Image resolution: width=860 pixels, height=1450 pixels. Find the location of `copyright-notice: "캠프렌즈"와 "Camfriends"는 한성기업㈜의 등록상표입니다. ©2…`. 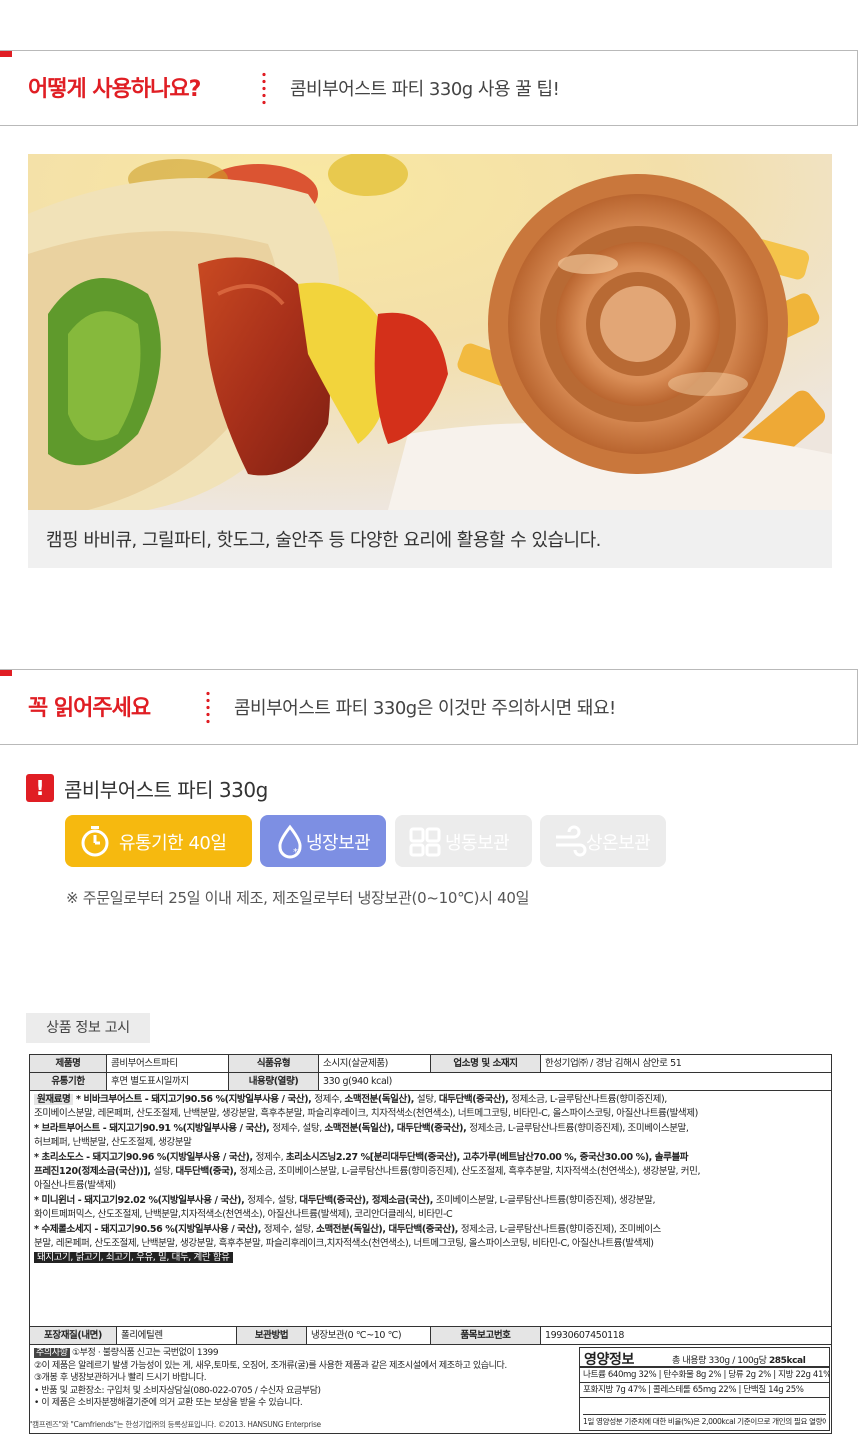

copyright-notice: "캠프렌즈"와 "Camfriends"는 한성기업㈜의 등록상표입니다. ©2… is located at coordinates (175, 1424).